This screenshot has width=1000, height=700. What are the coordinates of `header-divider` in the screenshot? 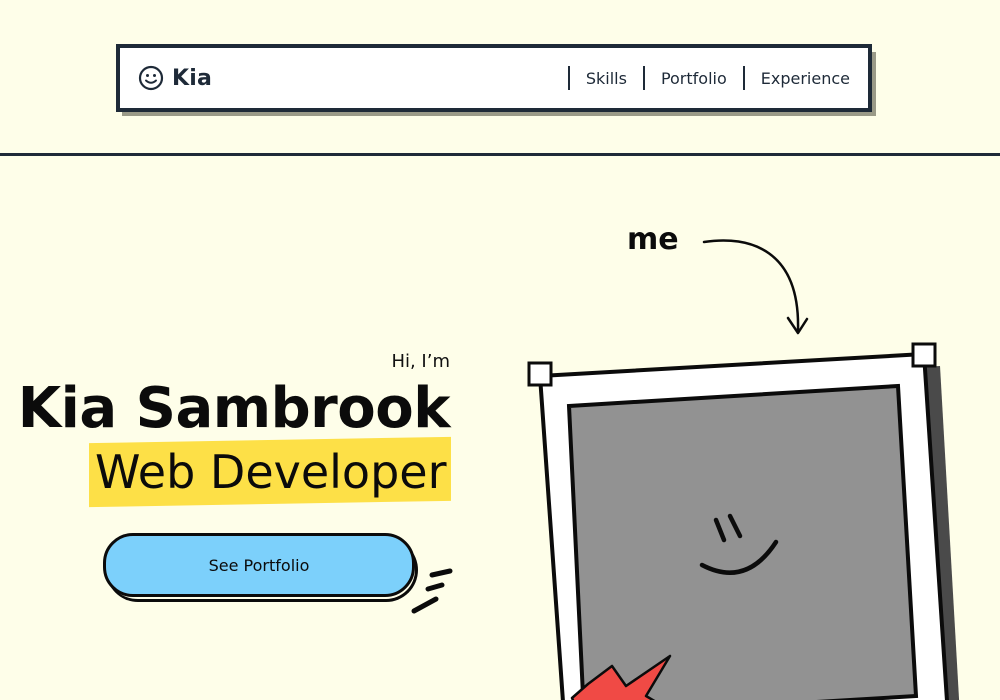 It's located at (500, 154).